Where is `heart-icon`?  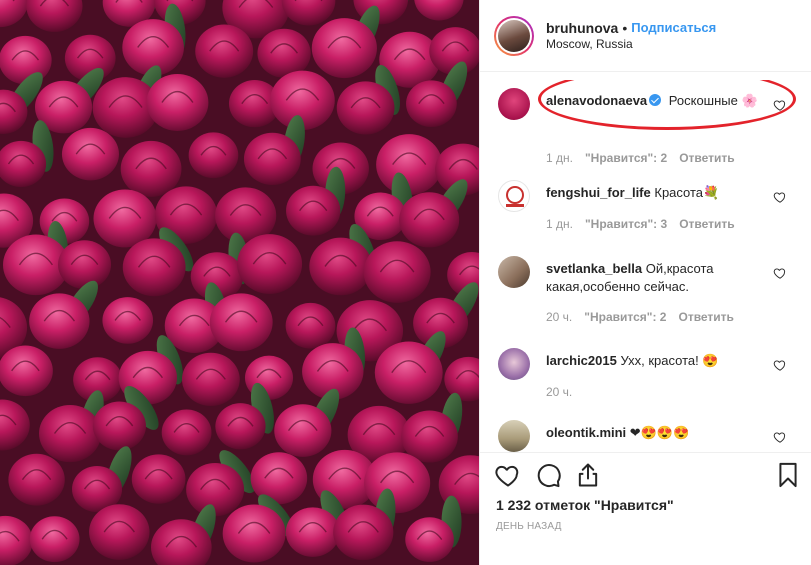 heart-icon is located at coordinates (508, 475).